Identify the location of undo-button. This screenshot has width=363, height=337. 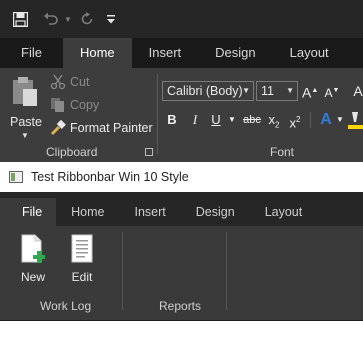
(51, 19).